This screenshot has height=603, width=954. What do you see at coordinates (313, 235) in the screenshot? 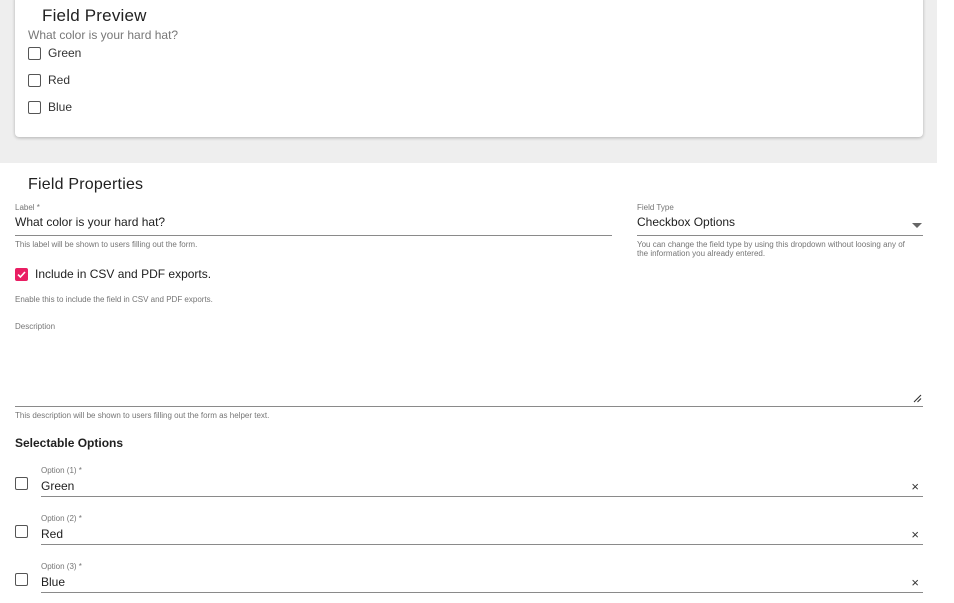
I see `label-input-underline` at bounding box center [313, 235].